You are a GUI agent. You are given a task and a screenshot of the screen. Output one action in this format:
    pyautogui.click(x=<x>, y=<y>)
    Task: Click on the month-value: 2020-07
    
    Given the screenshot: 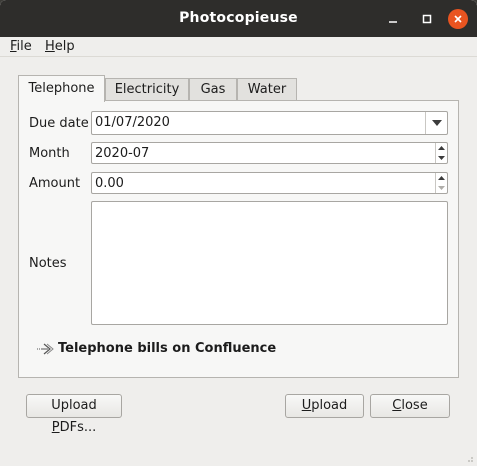 What is the action you would take?
    pyautogui.click(x=122, y=153)
    